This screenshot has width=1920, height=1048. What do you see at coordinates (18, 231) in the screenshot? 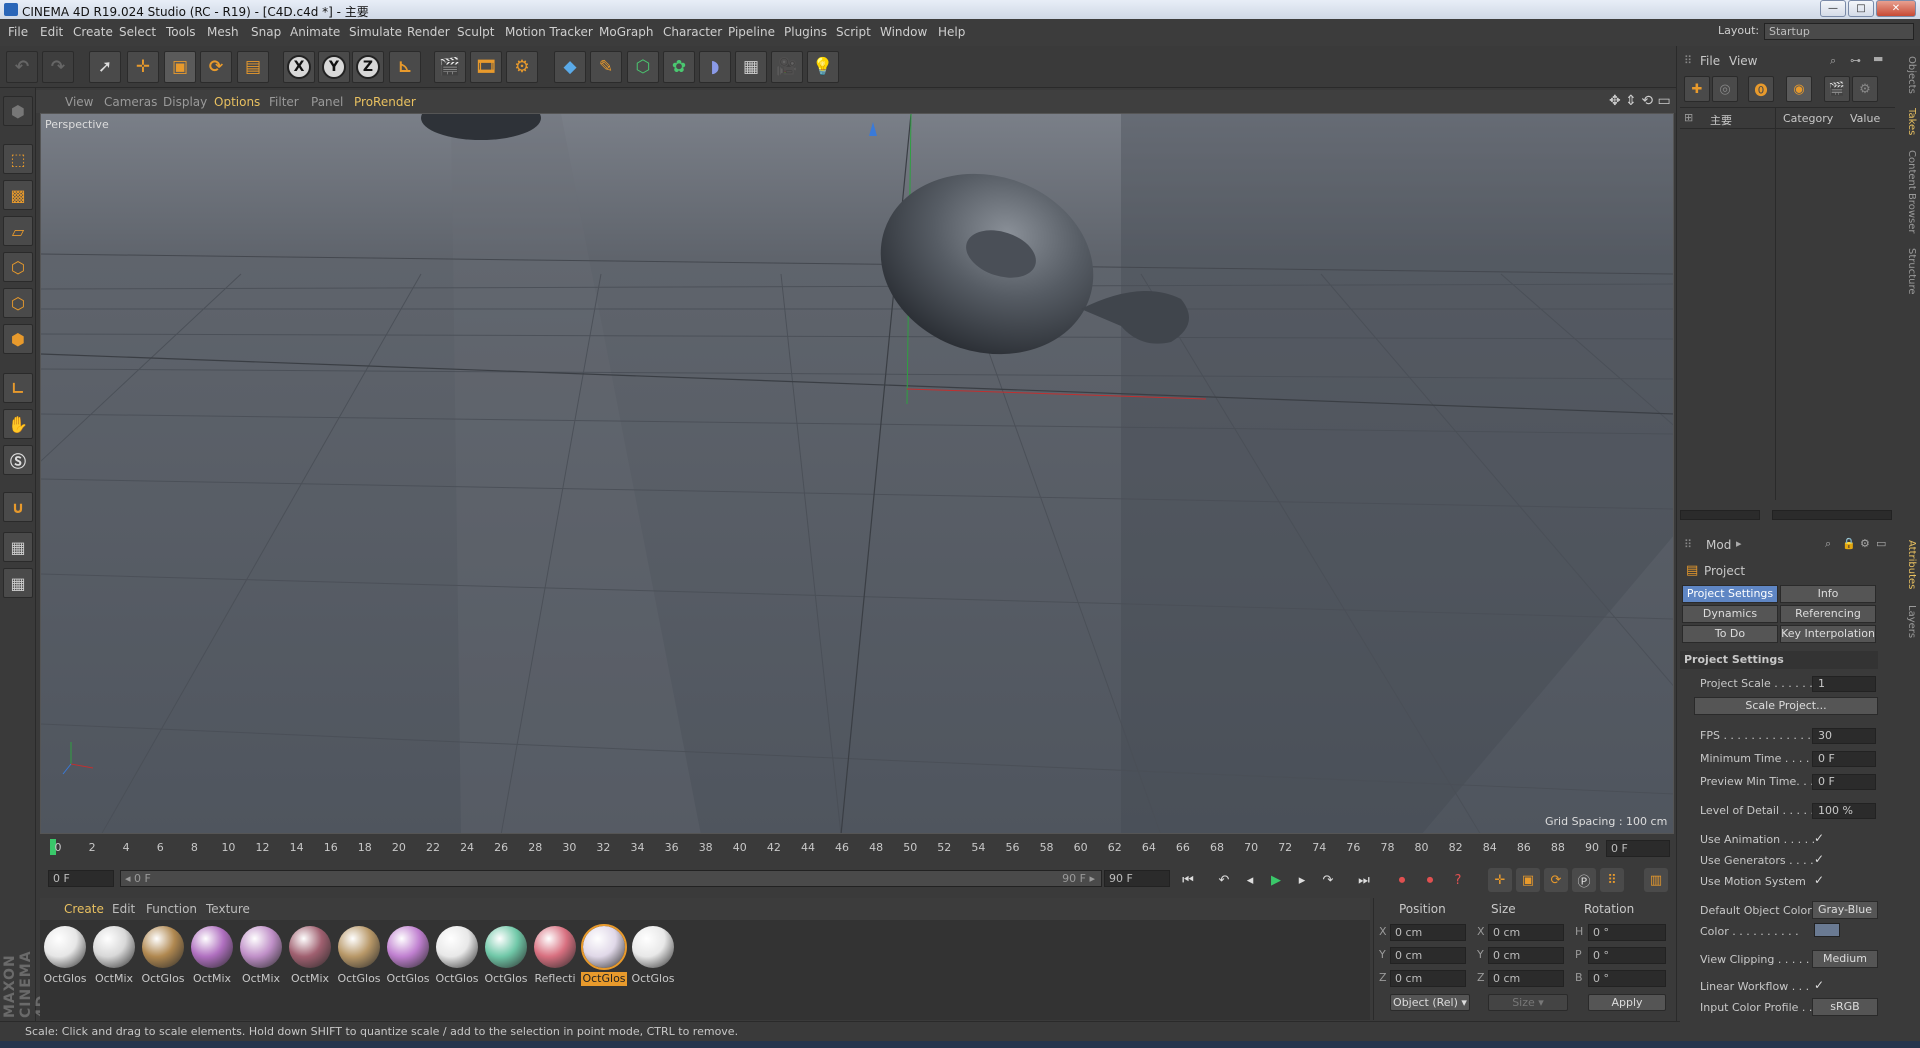
I see `workplane-mode-button: ▱` at bounding box center [18, 231].